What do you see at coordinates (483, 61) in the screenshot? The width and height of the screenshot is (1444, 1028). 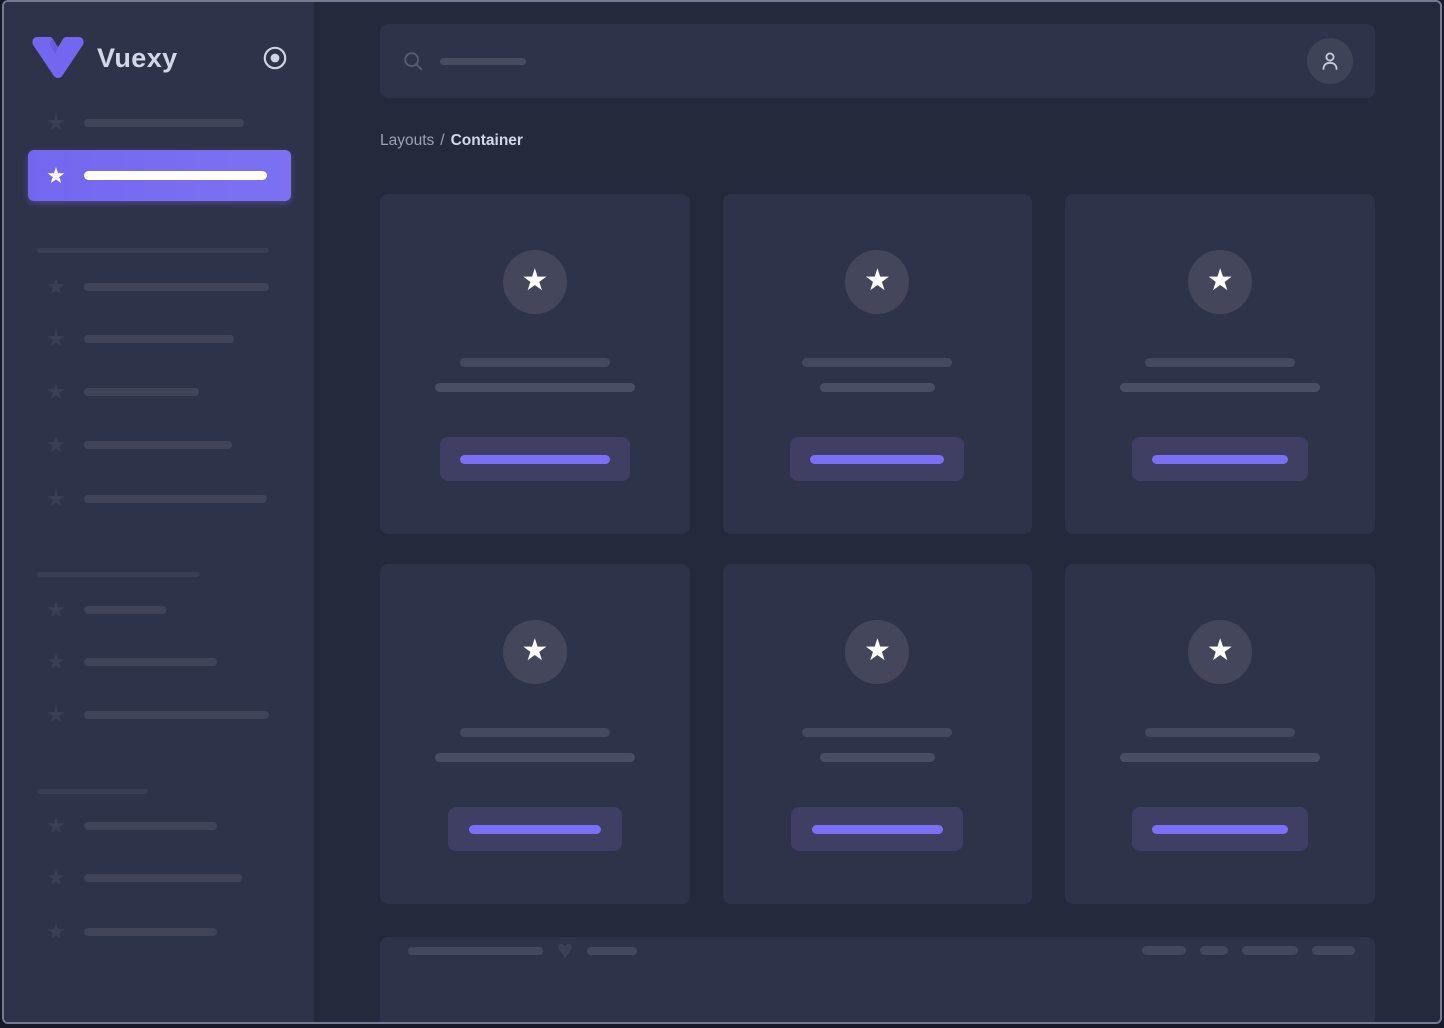 I see `search-placeholder-skeleton` at bounding box center [483, 61].